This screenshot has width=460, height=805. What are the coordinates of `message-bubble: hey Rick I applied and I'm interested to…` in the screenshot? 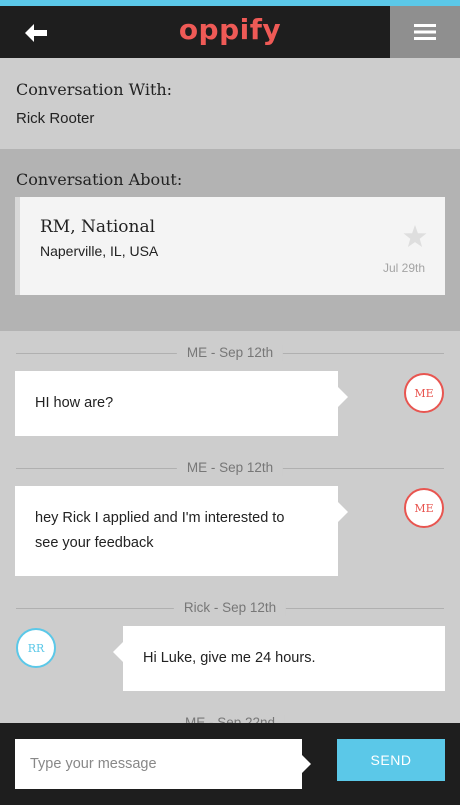 It's located at (181, 531).